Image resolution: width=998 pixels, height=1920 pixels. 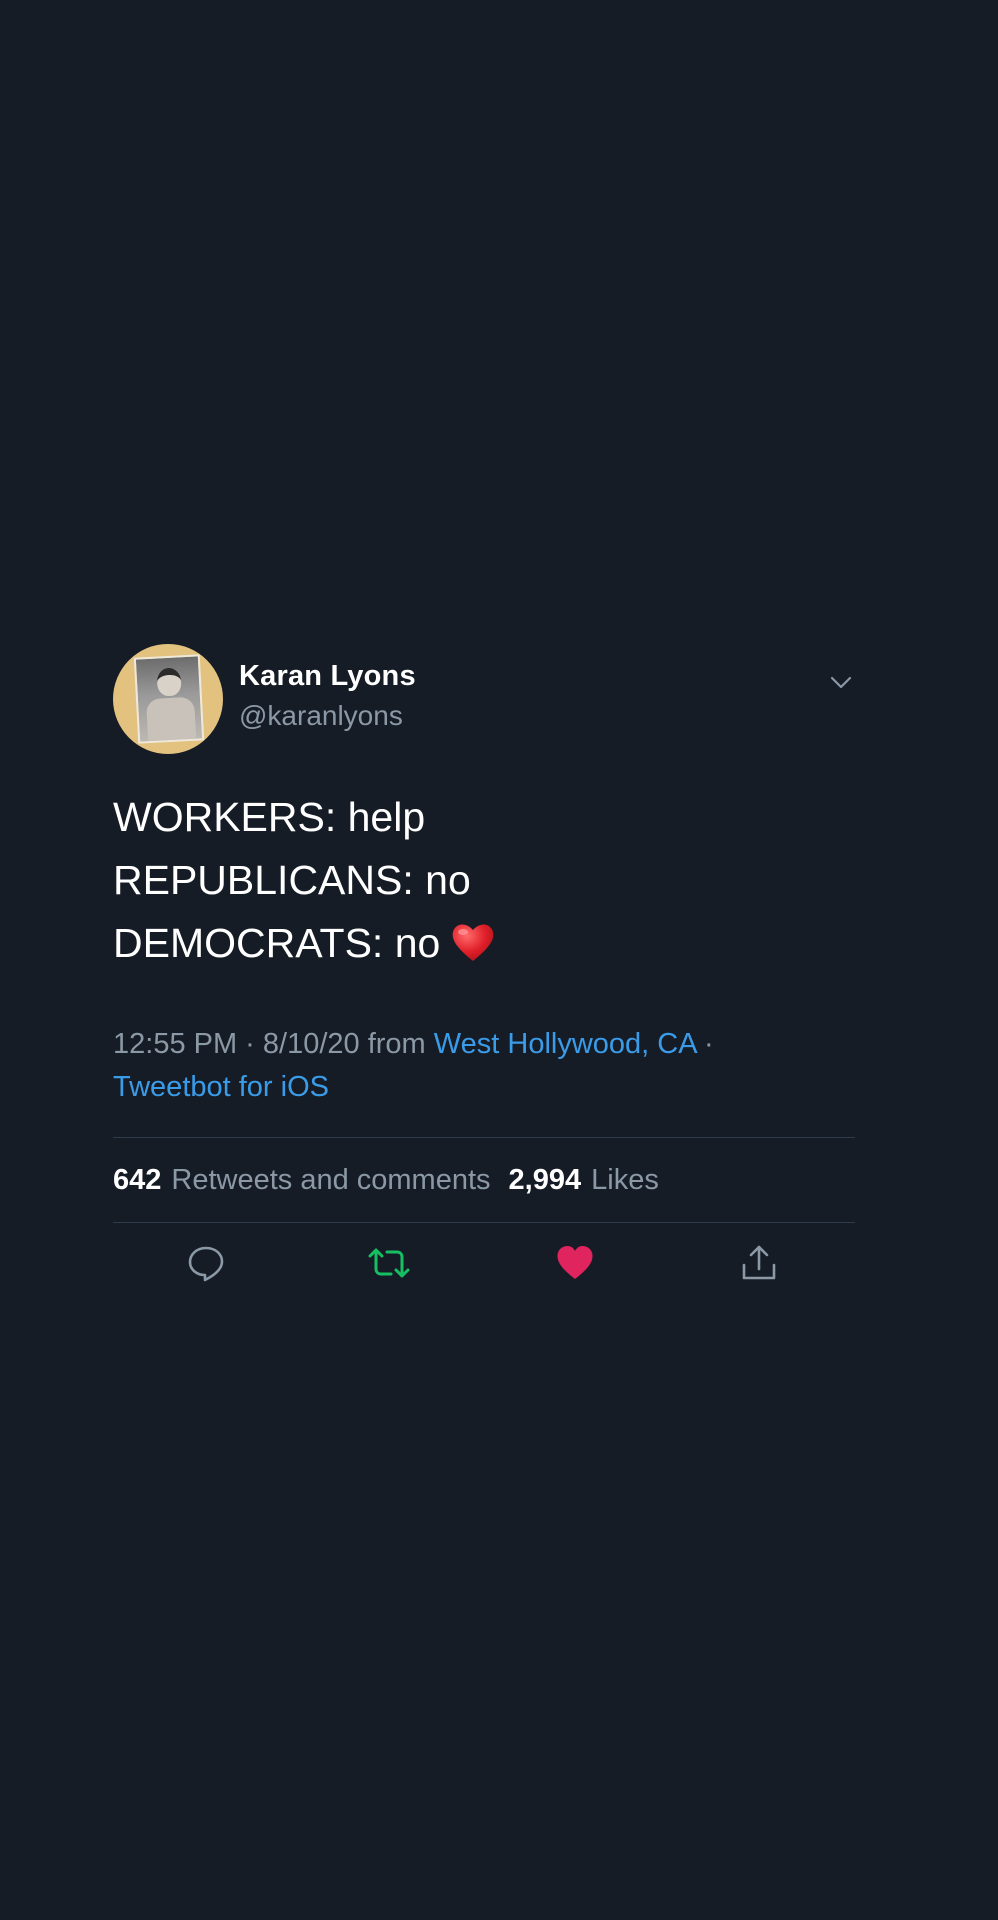 What do you see at coordinates (473, 949) in the screenshot?
I see `heart-emoji` at bounding box center [473, 949].